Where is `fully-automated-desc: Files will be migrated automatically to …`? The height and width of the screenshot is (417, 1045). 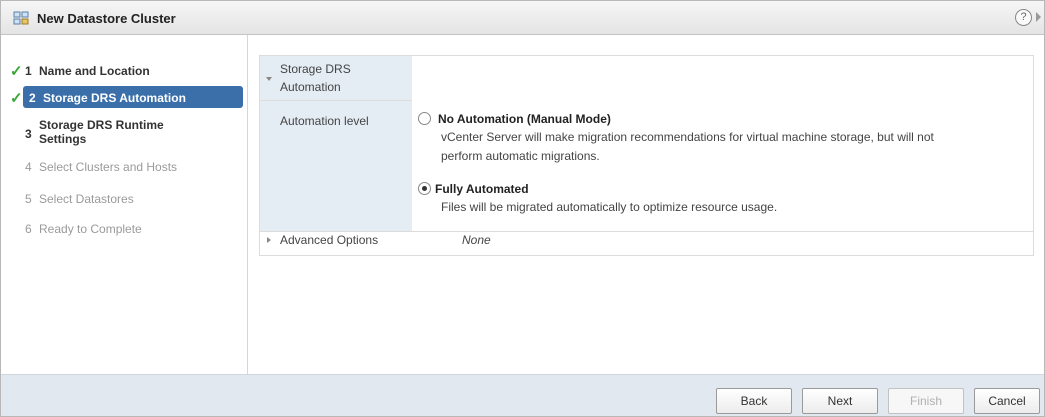
fully-automated-desc: Files will be migrated automatically to … is located at coordinates (609, 207).